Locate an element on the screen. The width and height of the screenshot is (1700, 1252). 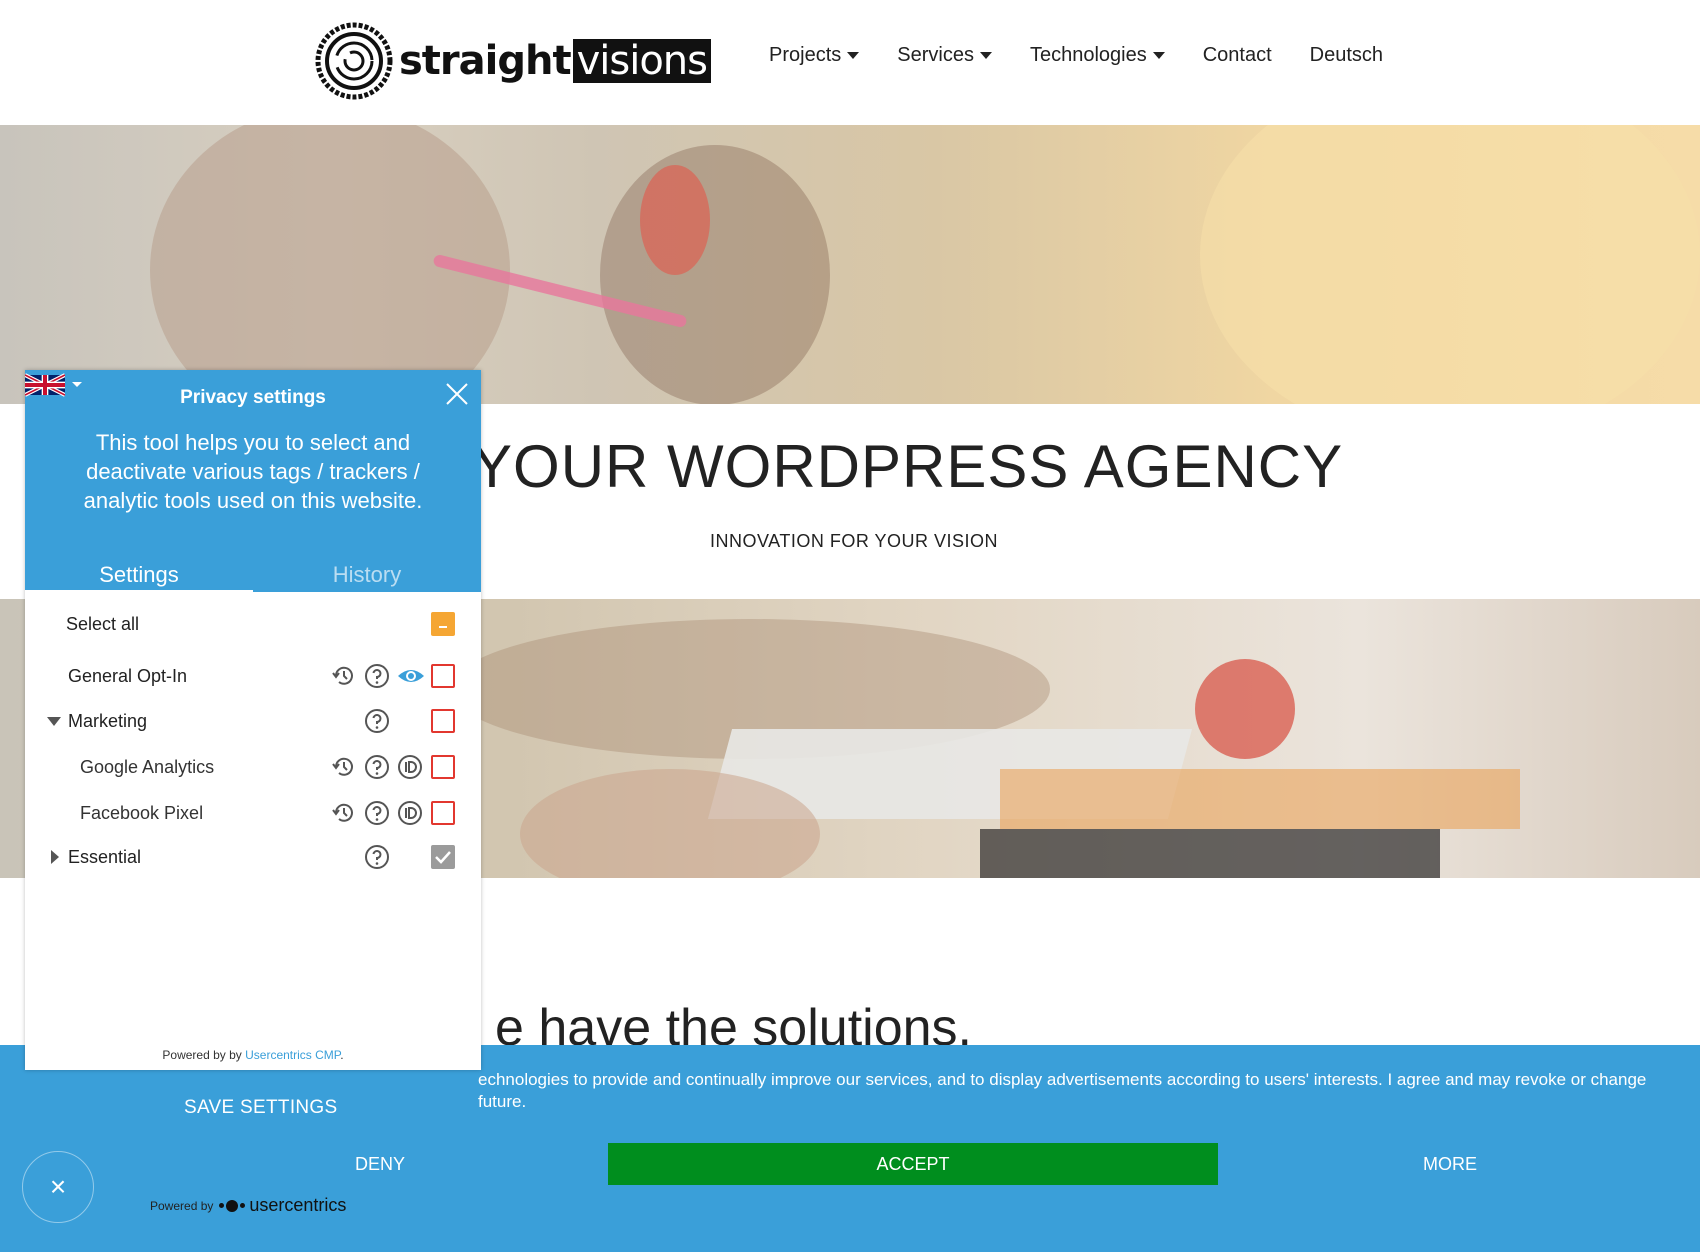
close-icon is located at coordinates (457, 394).